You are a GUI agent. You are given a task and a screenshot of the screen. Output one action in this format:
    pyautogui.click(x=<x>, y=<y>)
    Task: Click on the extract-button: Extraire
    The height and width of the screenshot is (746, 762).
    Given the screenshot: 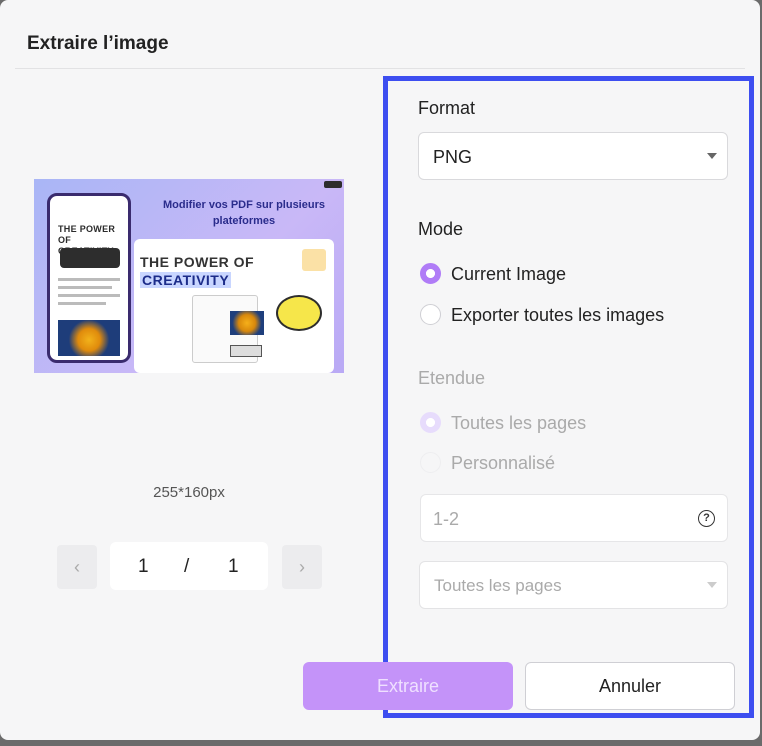 What is the action you would take?
    pyautogui.click(x=408, y=686)
    